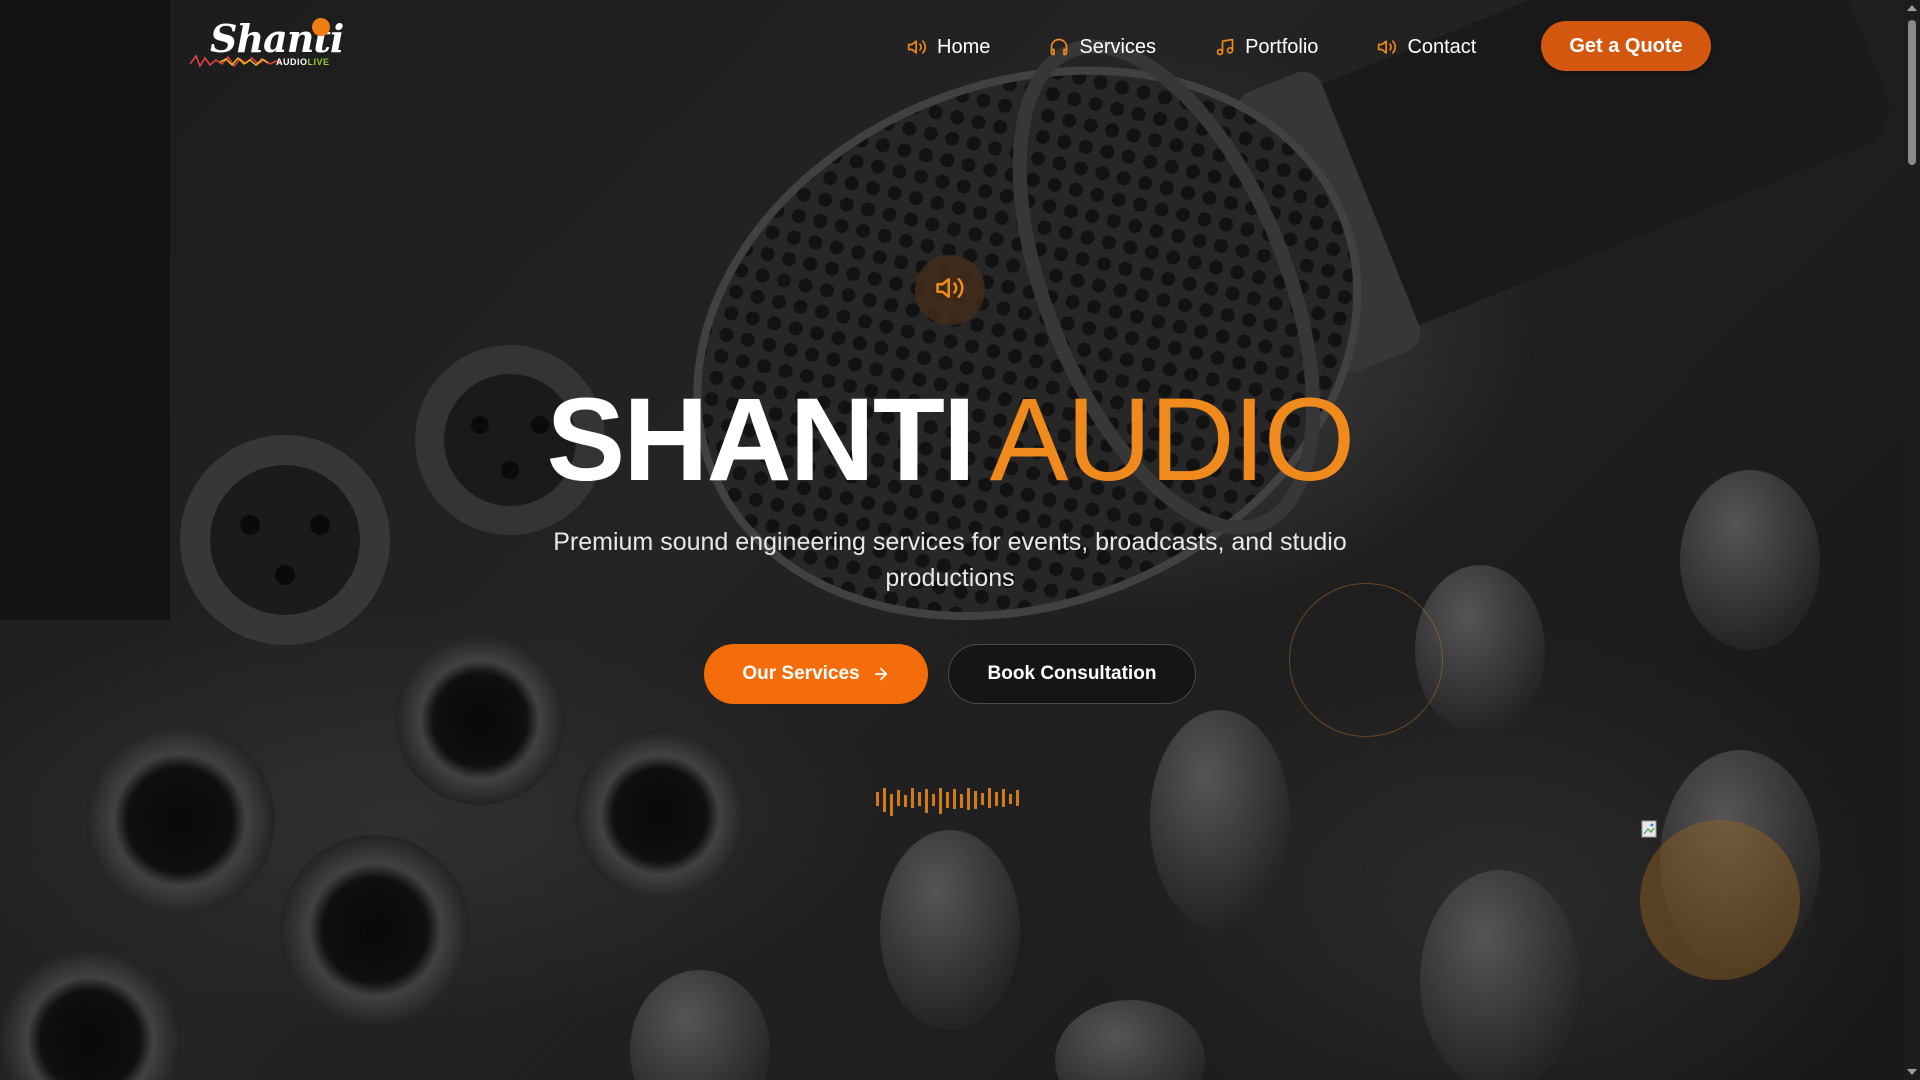  What do you see at coordinates (801, 673) in the screenshot?
I see `our-services-label: Our Services` at bounding box center [801, 673].